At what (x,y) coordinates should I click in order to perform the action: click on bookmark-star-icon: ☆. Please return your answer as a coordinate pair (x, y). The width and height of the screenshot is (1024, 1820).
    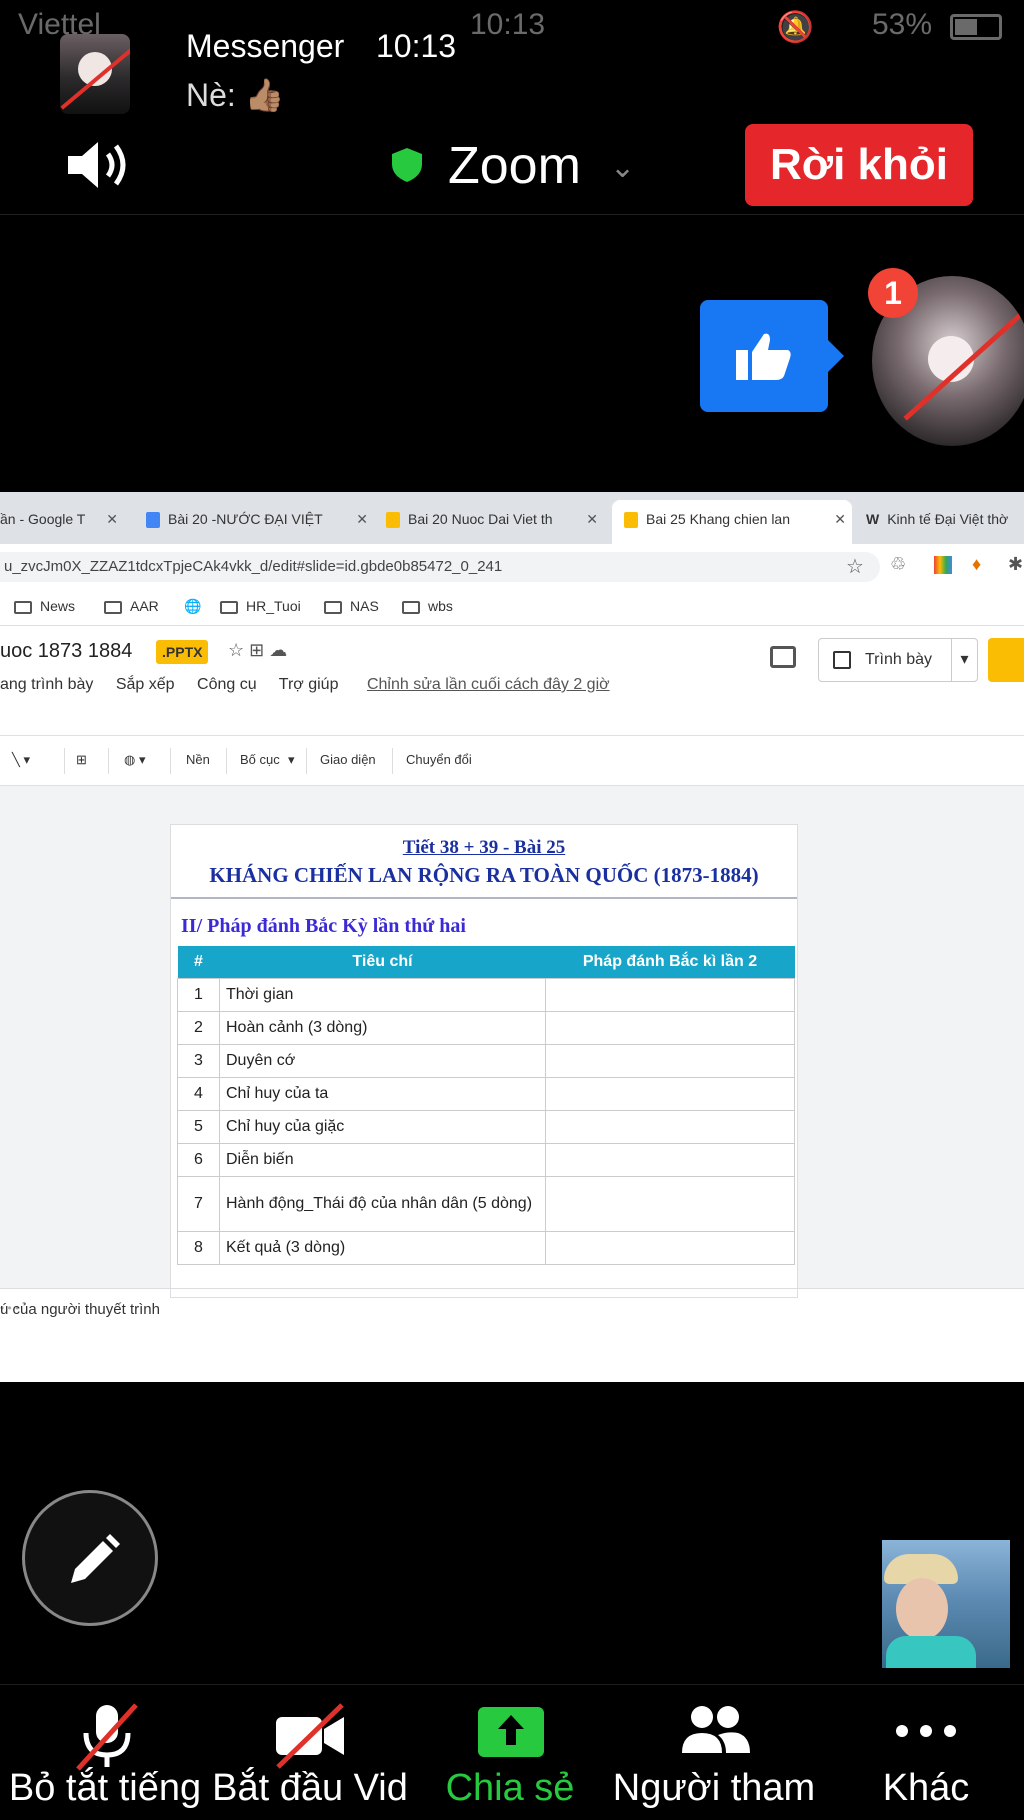
    Looking at the image, I should click on (855, 566).